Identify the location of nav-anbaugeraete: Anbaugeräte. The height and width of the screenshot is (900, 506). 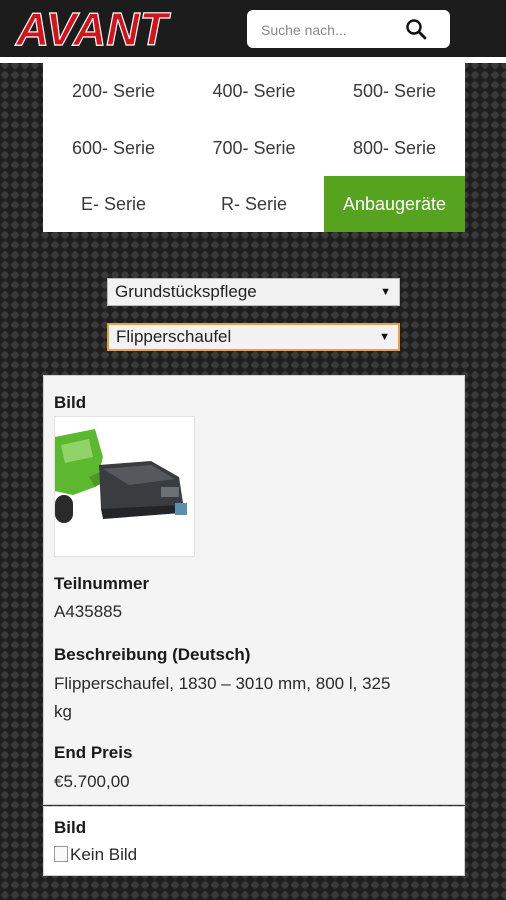
(394, 204).